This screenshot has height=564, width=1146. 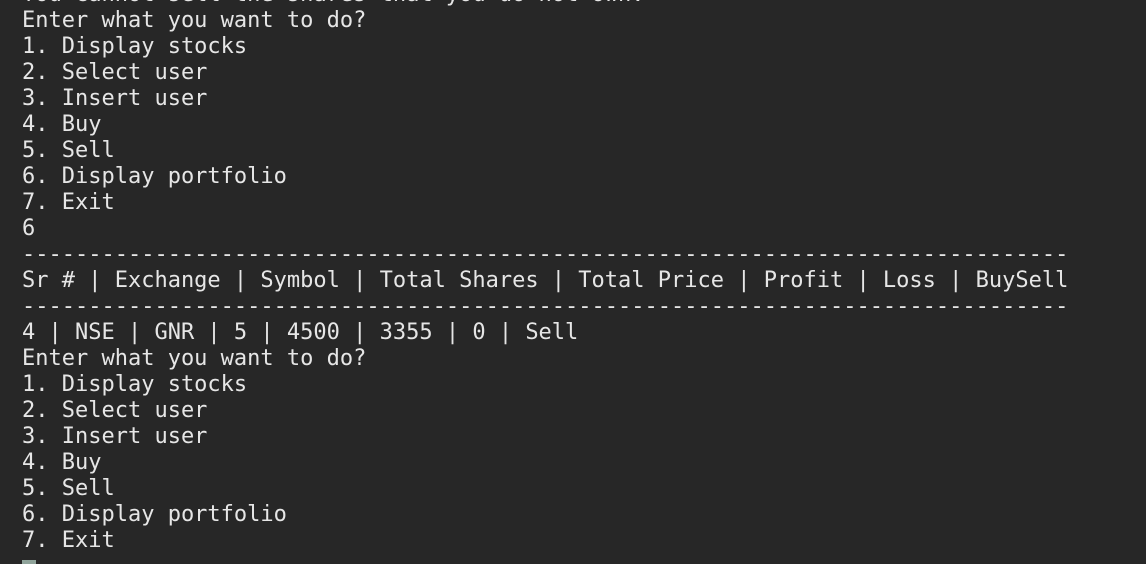 I want to click on user-input-line: 6, so click(x=29, y=228).